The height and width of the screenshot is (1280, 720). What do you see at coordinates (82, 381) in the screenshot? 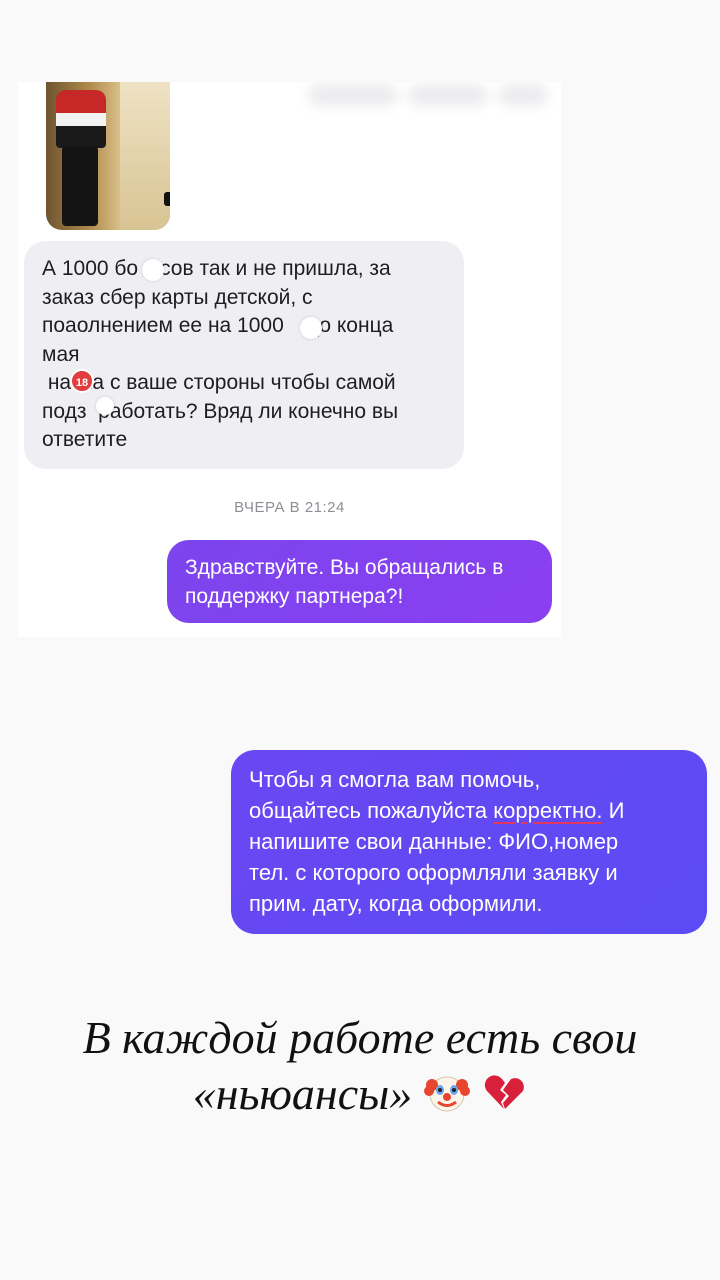
I see `age-18-sticker-icon: 18` at bounding box center [82, 381].